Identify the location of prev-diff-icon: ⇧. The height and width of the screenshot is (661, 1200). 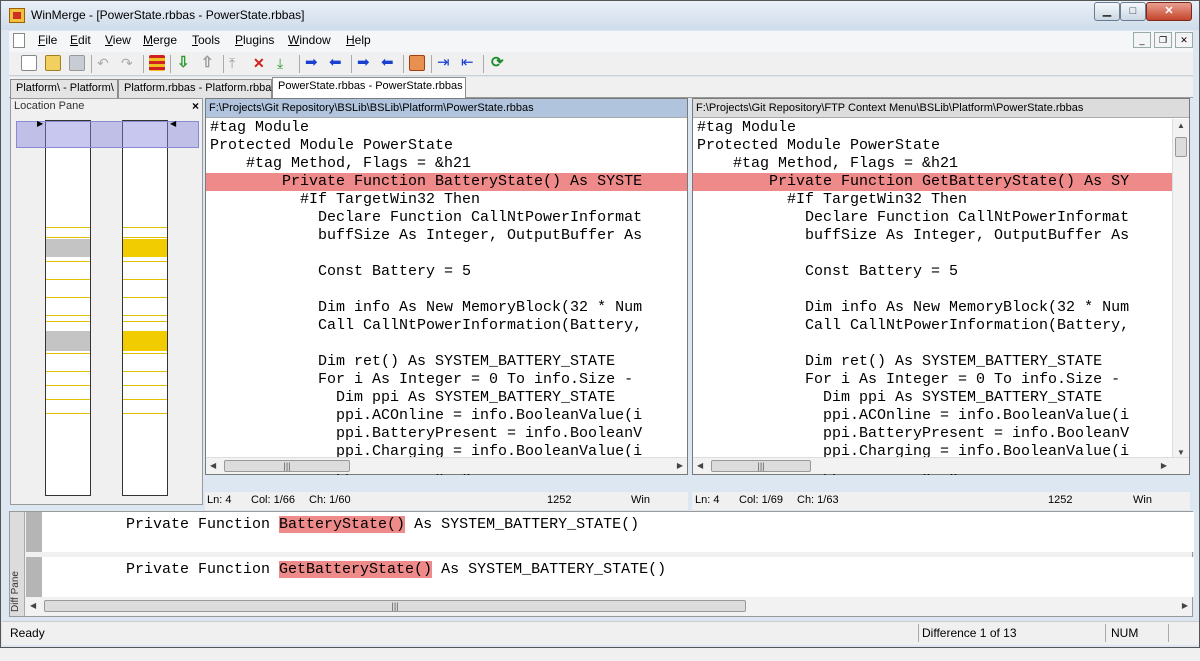
(209, 63).